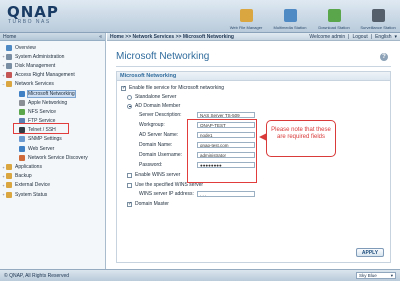  I want to click on wins-ip-row: WINS server IP address: . . ., so click(197, 194).